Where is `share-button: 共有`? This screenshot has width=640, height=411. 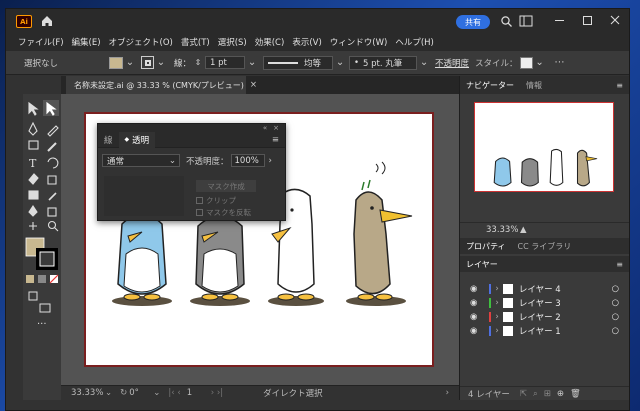
share-button: 共有 is located at coordinates (473, 22).